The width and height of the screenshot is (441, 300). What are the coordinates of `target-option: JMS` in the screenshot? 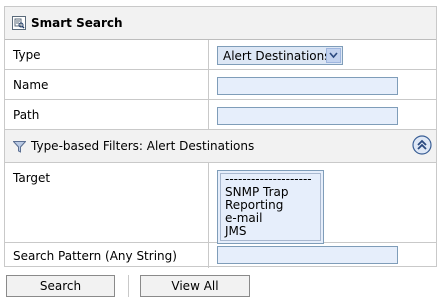 It's located at (270, 231).